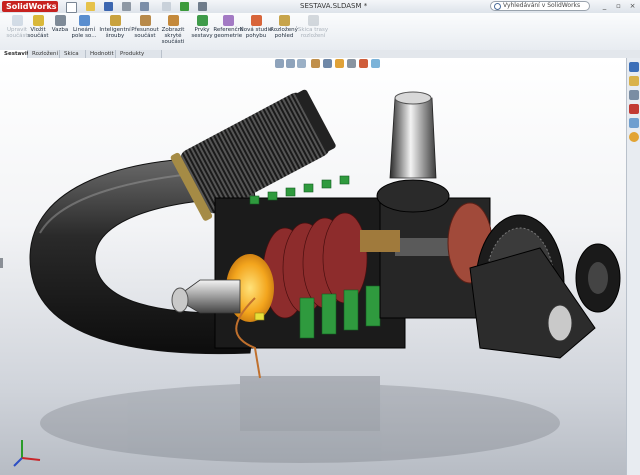  I want to click on search-input: Vyhledávání v SolidWorks, so click(540, 6).